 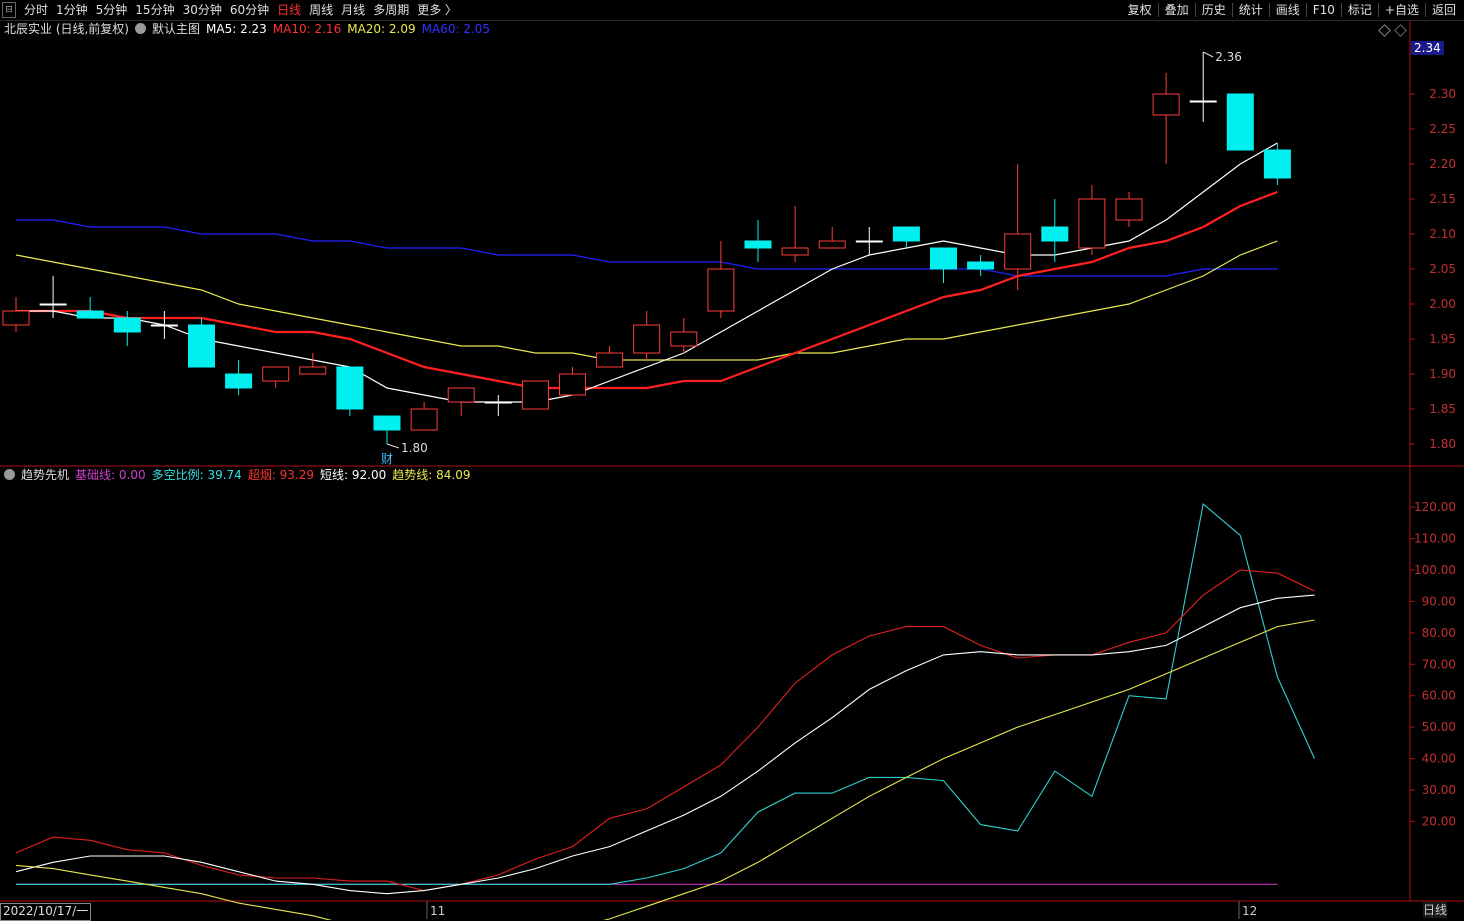 What do you see at coordinates (1435, 910) in the screenshot?
I see `period-tag: 日线` at bounding box center [1435, 910].